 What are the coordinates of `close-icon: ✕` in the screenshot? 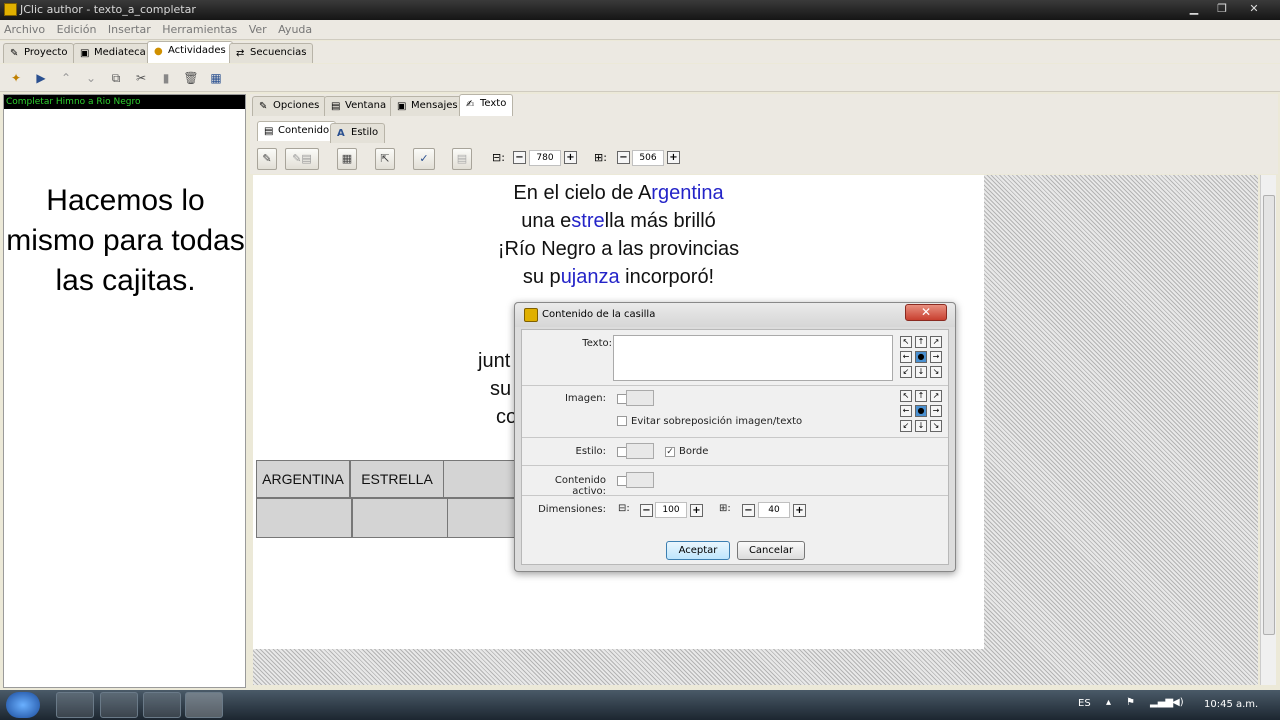 It's located at (1254, 9).